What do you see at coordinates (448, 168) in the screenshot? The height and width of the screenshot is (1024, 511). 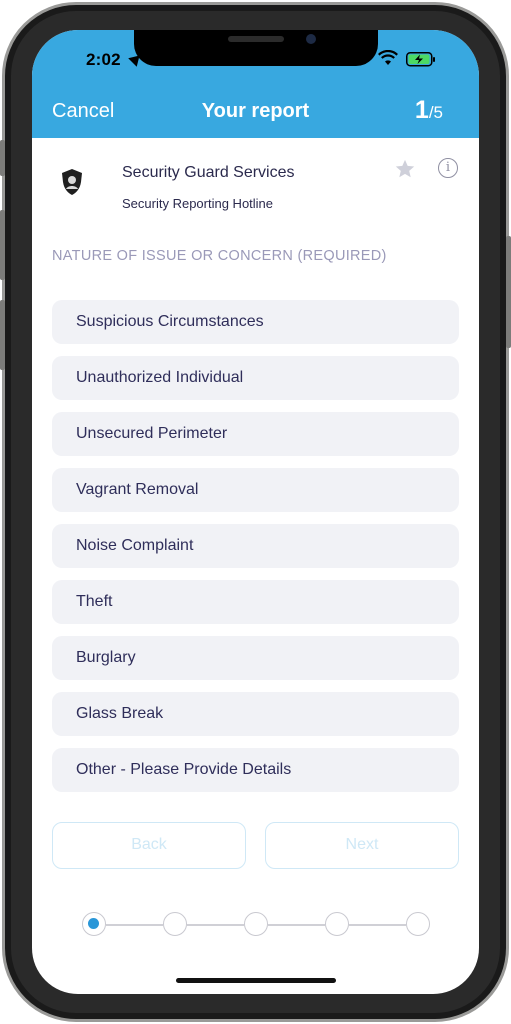 I see `info-icon: i` at bounding box center [448, 168].